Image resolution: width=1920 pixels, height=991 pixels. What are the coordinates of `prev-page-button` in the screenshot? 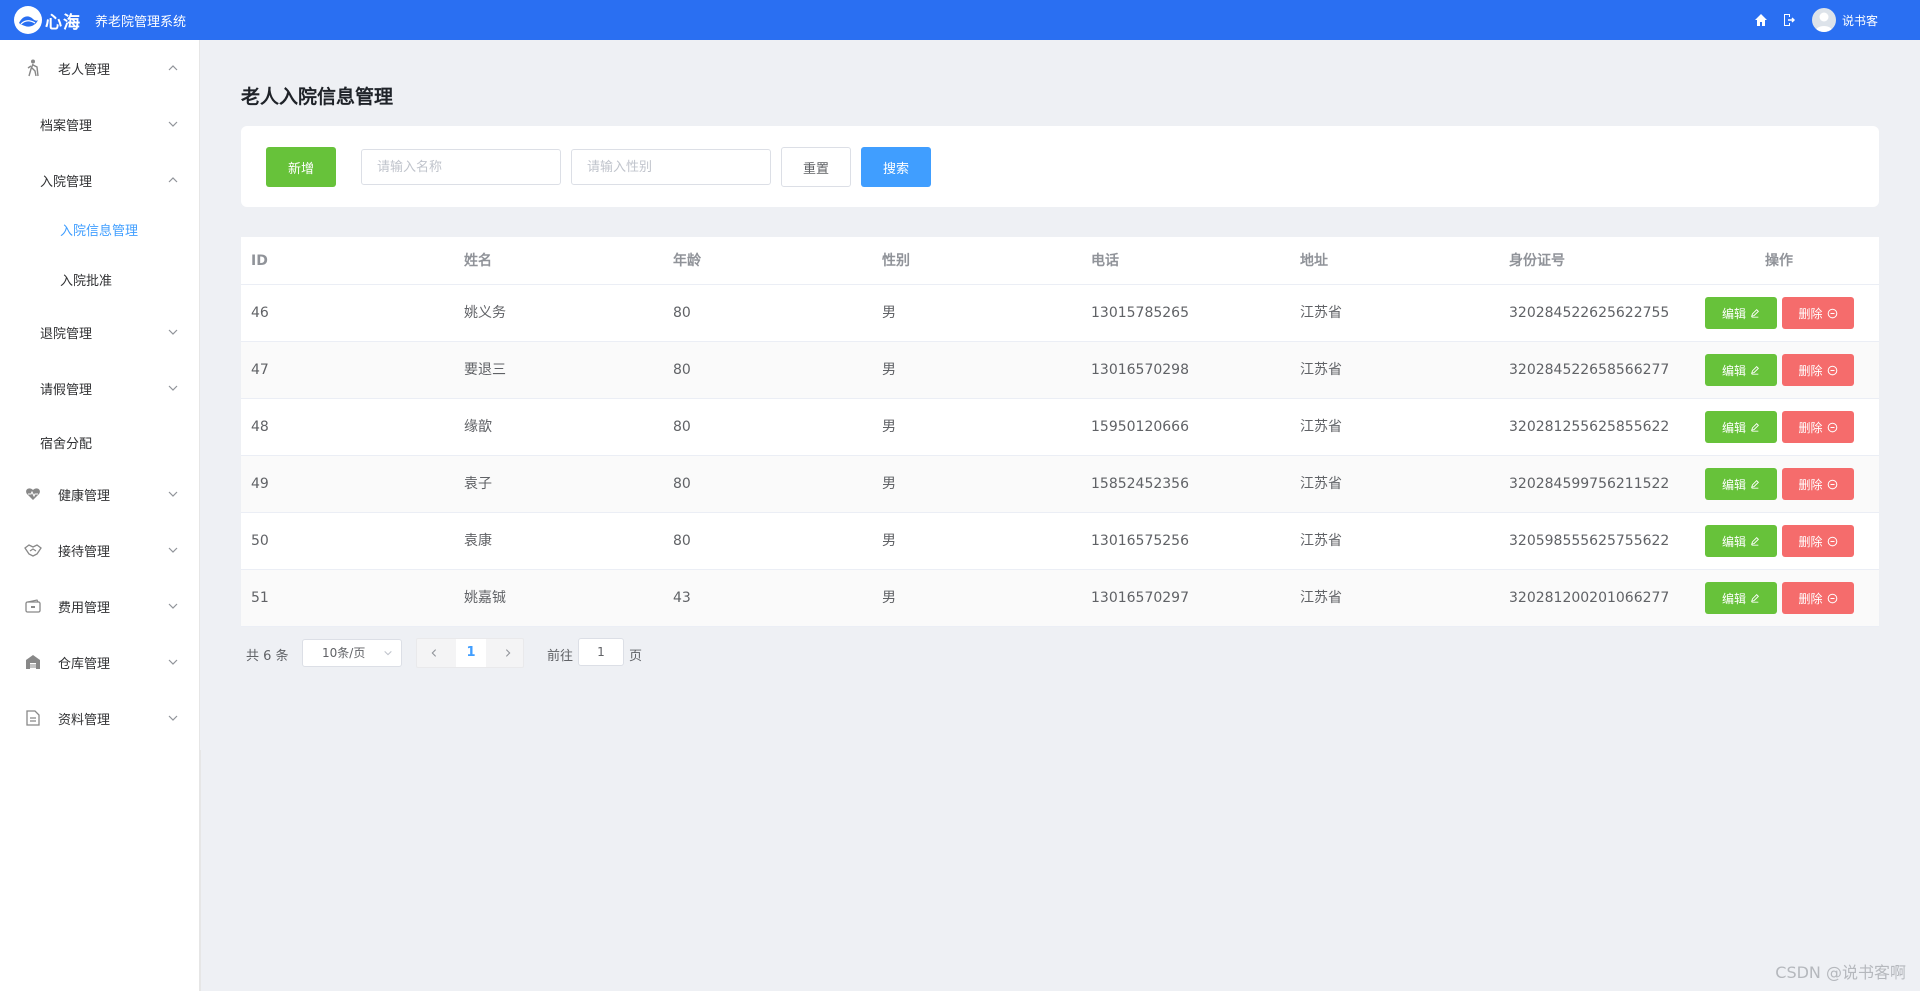 It's located at (434, 653).